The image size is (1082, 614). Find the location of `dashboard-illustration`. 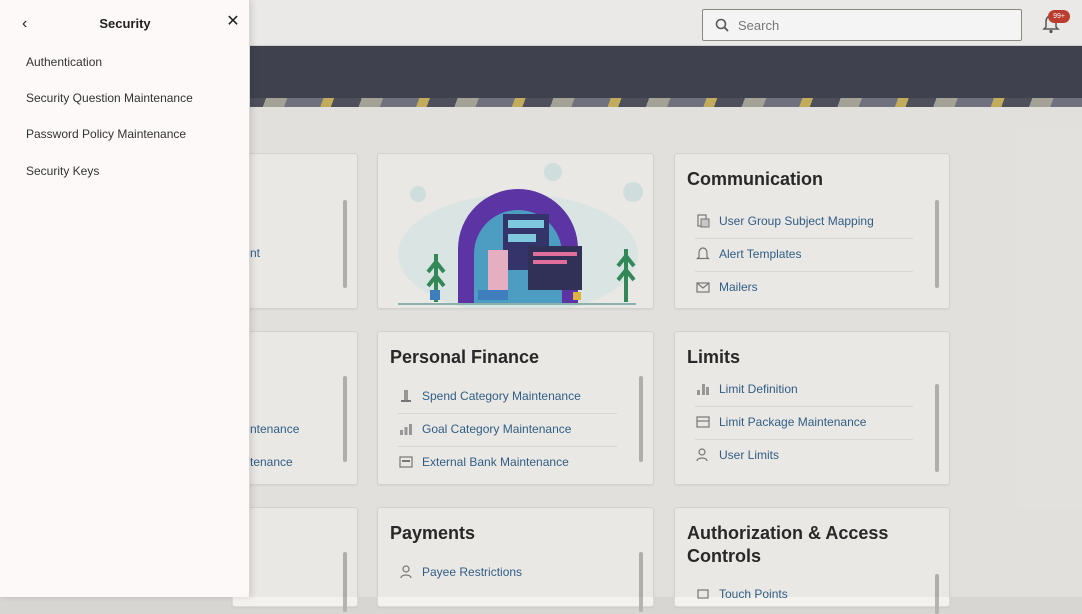

dashboard-illustration is located at coordinates (520, 235).